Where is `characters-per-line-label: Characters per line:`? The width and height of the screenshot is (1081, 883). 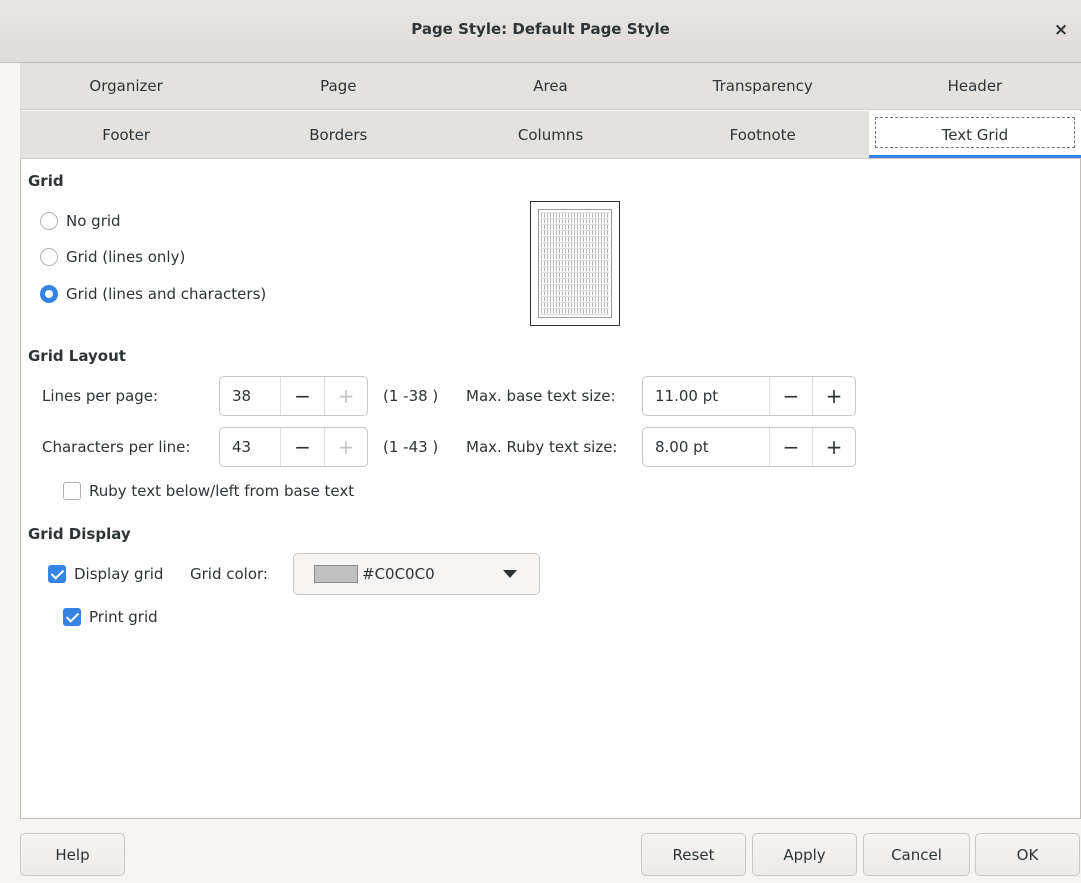 characters-per-line-label: Characters per line: is located at coordinates (116, 447).